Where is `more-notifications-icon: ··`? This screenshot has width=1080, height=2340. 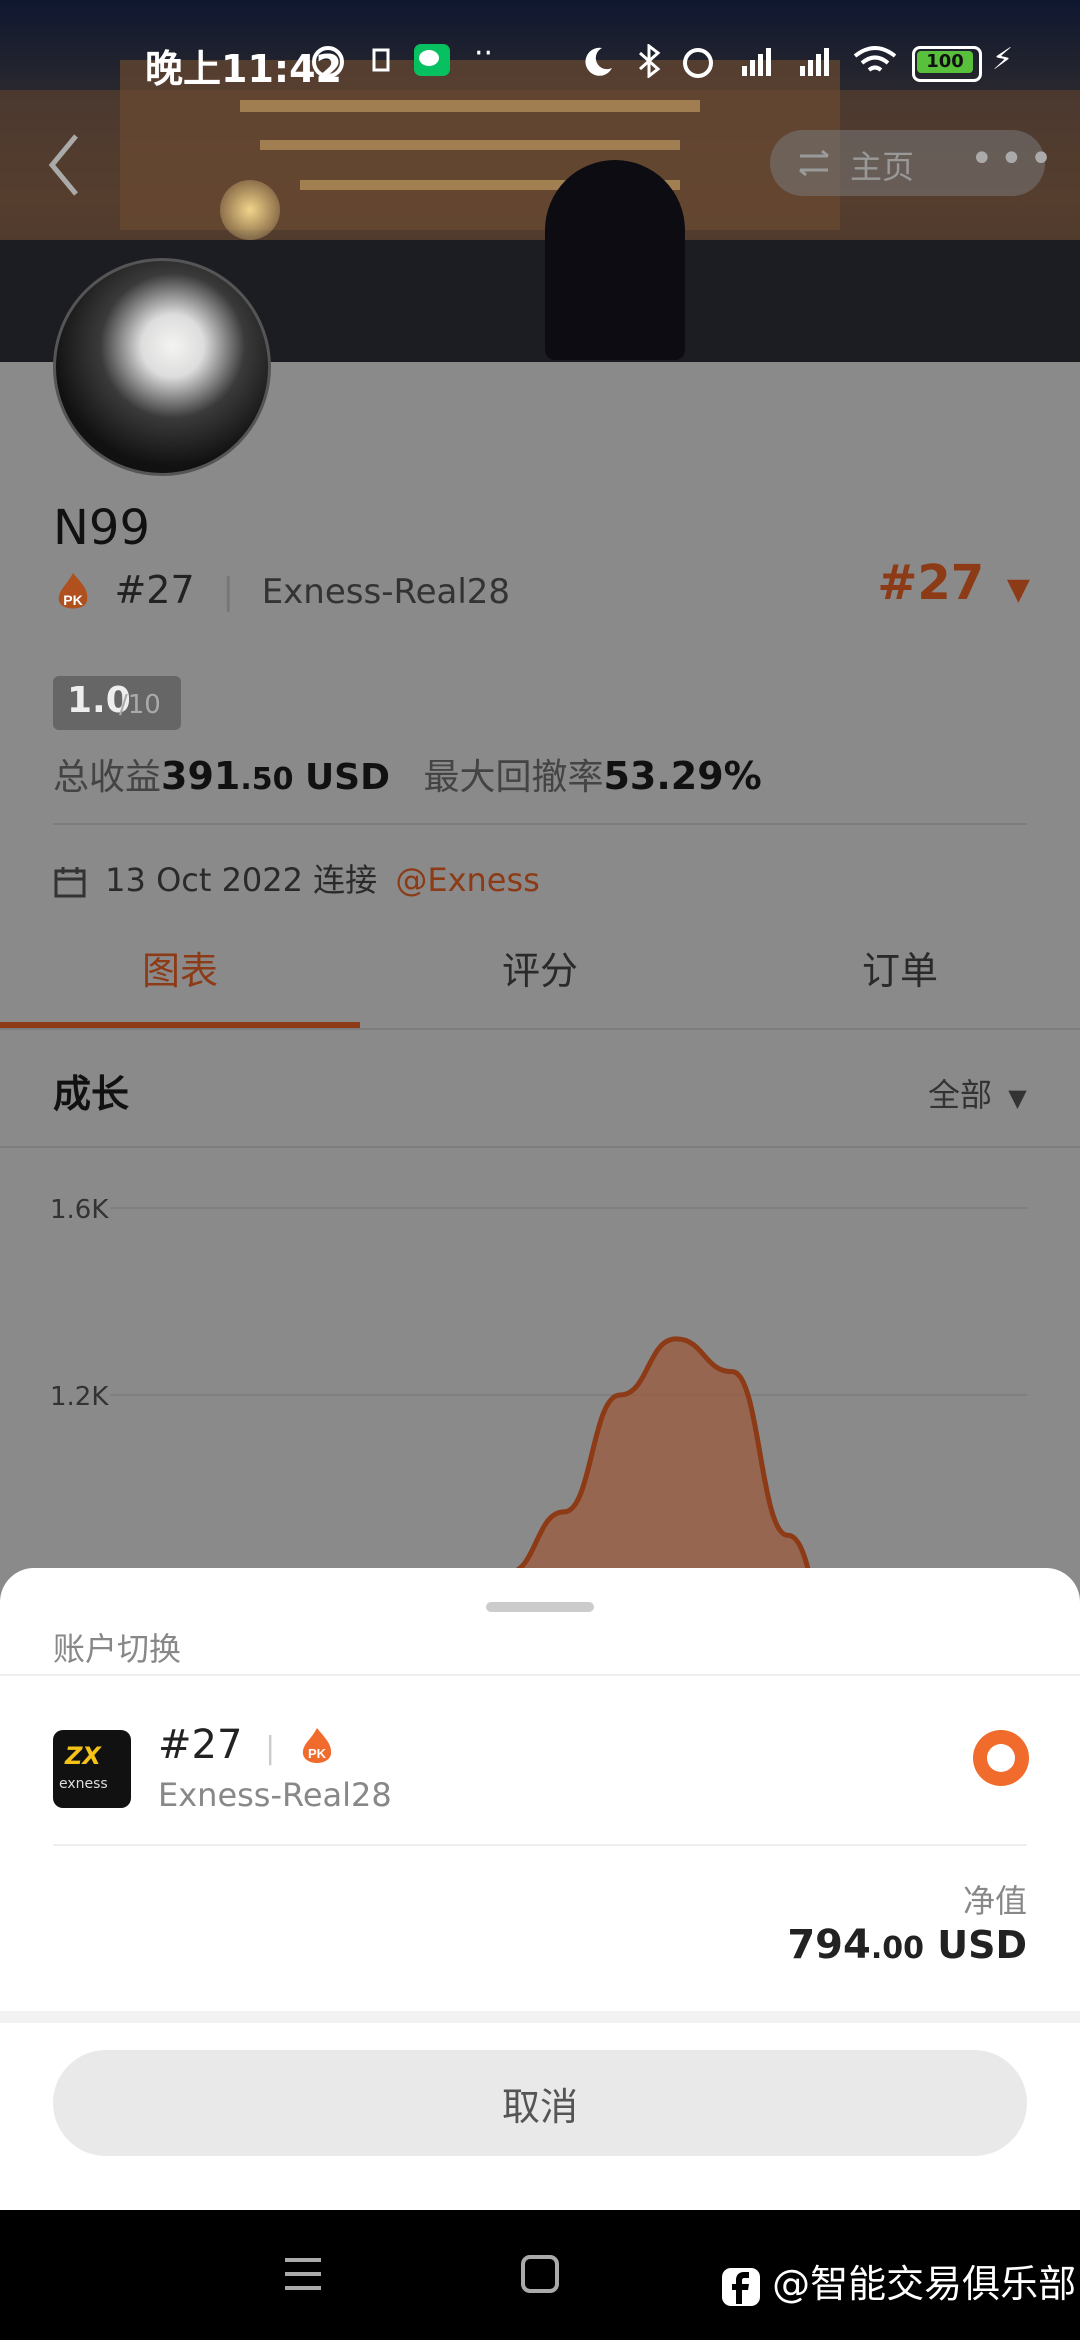 more-notifications-icon: ·· is located at coordinates (484, 53).